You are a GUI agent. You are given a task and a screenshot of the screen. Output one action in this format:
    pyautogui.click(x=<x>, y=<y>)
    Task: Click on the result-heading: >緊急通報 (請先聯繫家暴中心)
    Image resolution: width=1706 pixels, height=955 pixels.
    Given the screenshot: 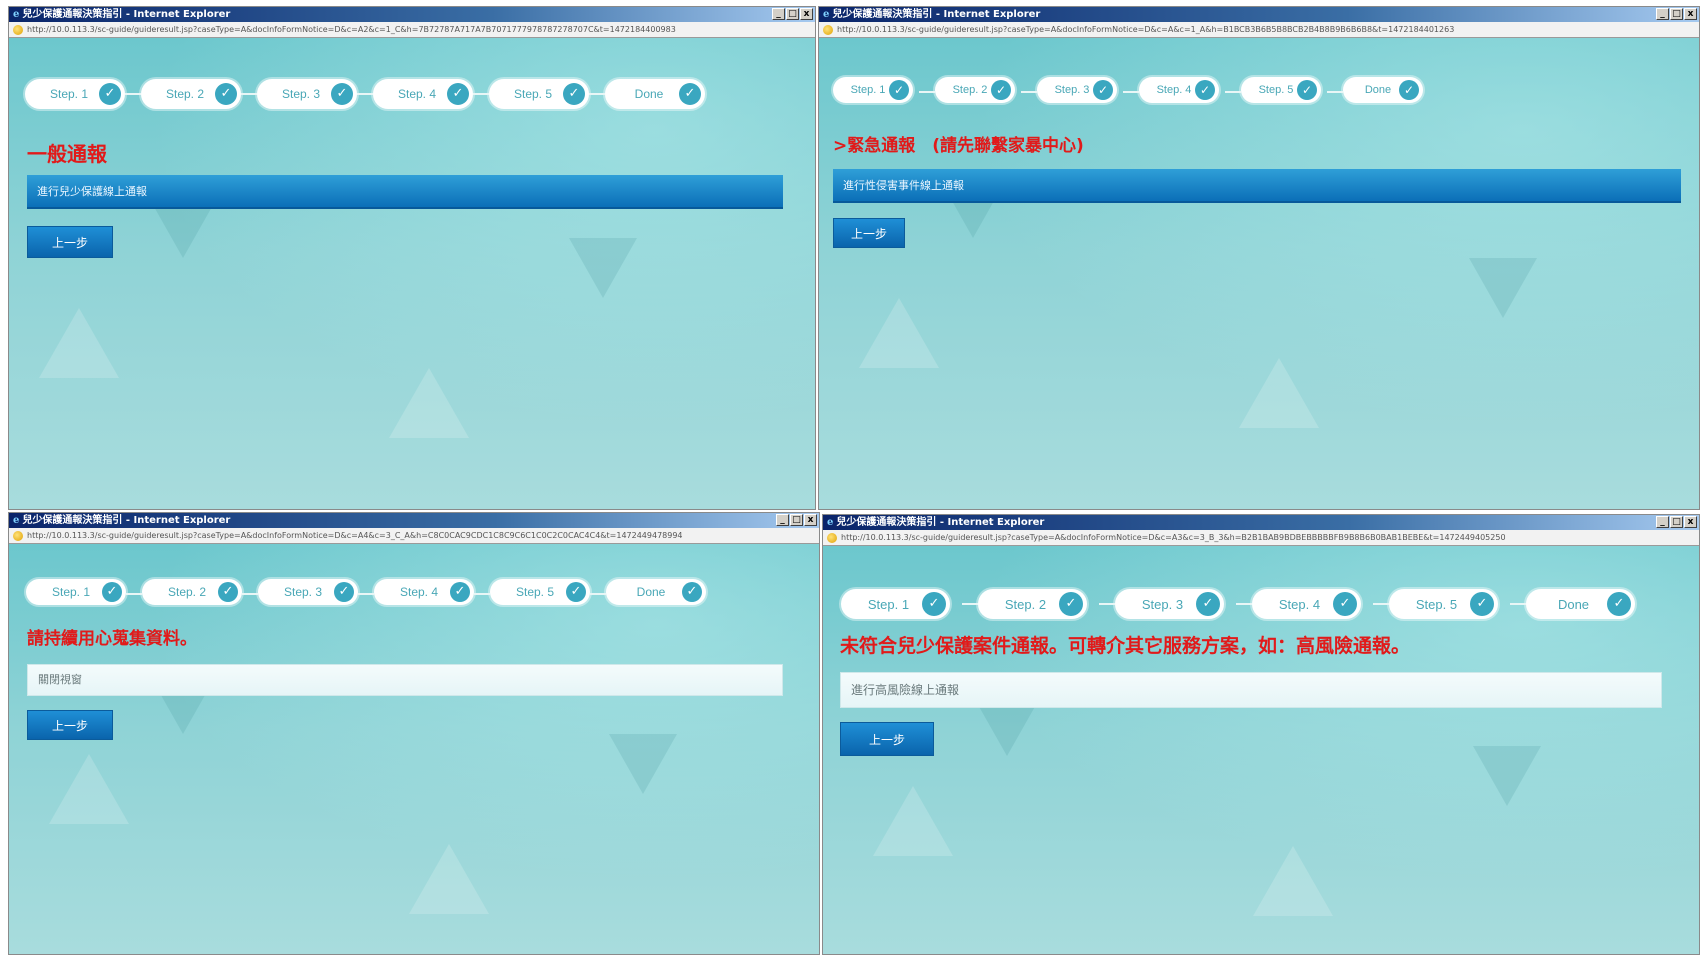 What is the action you would take?
    pyautogui.click(x=958, y=146)
    